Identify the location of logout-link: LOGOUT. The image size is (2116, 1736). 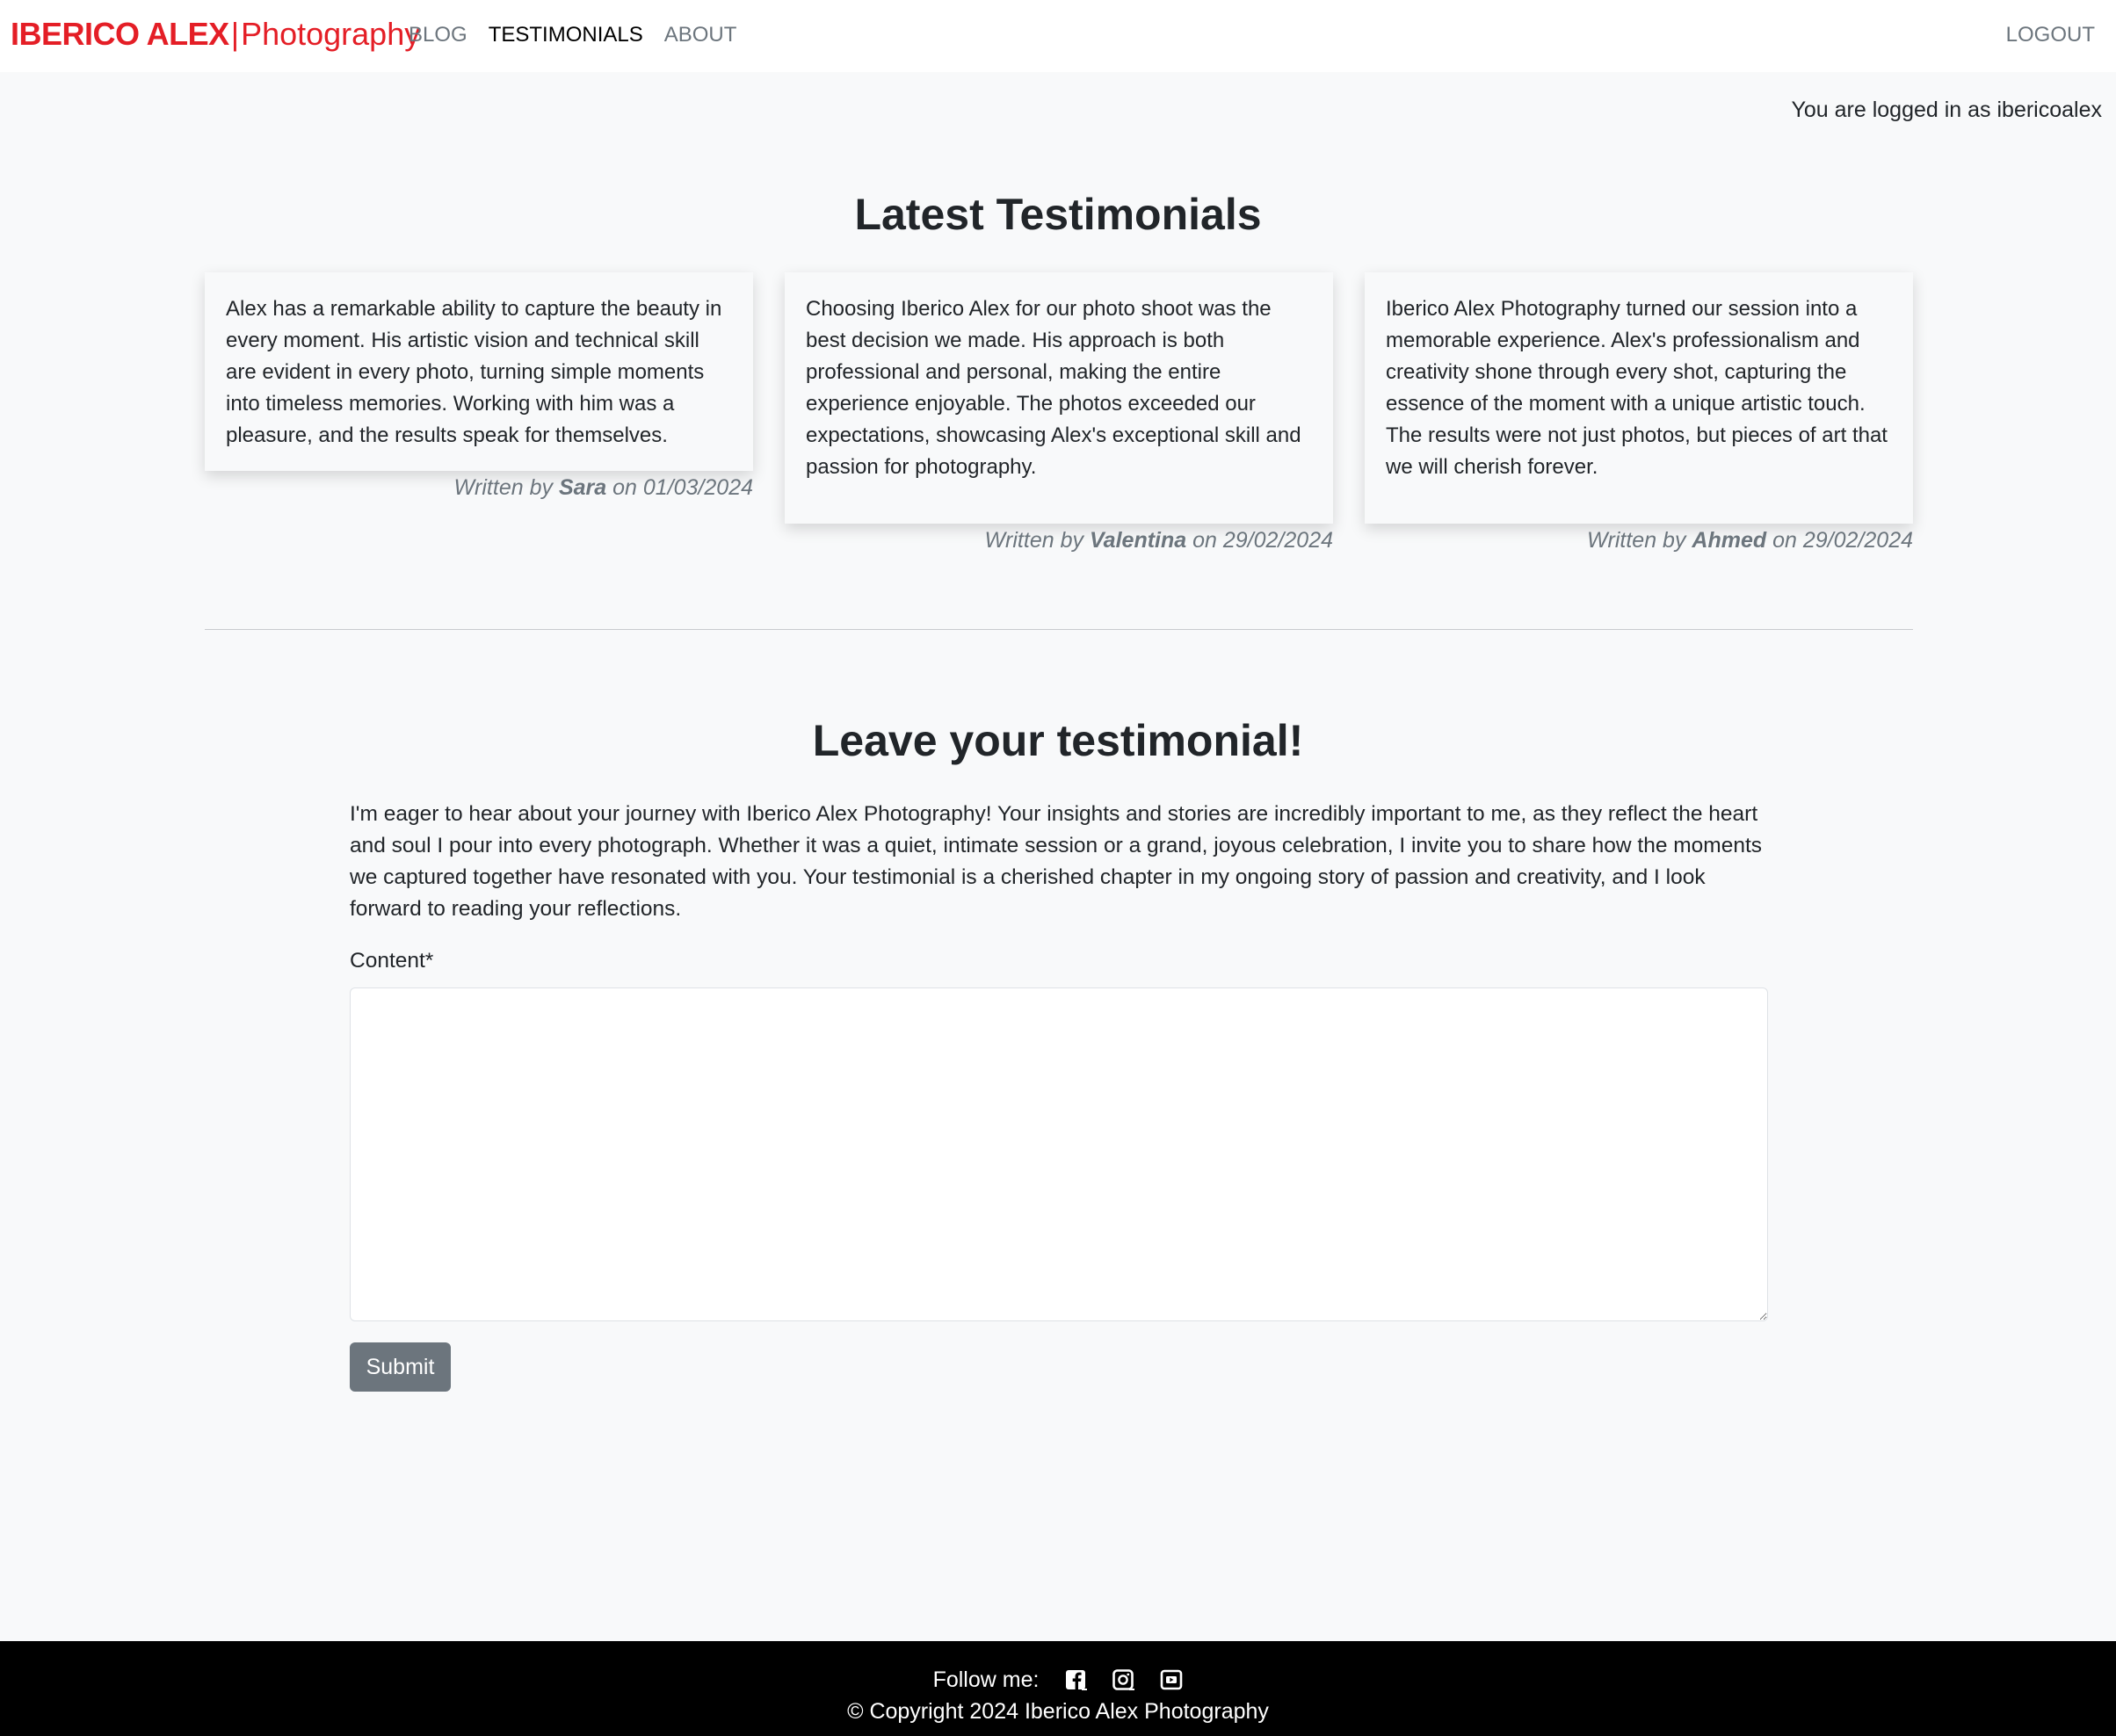
(2051, 35).